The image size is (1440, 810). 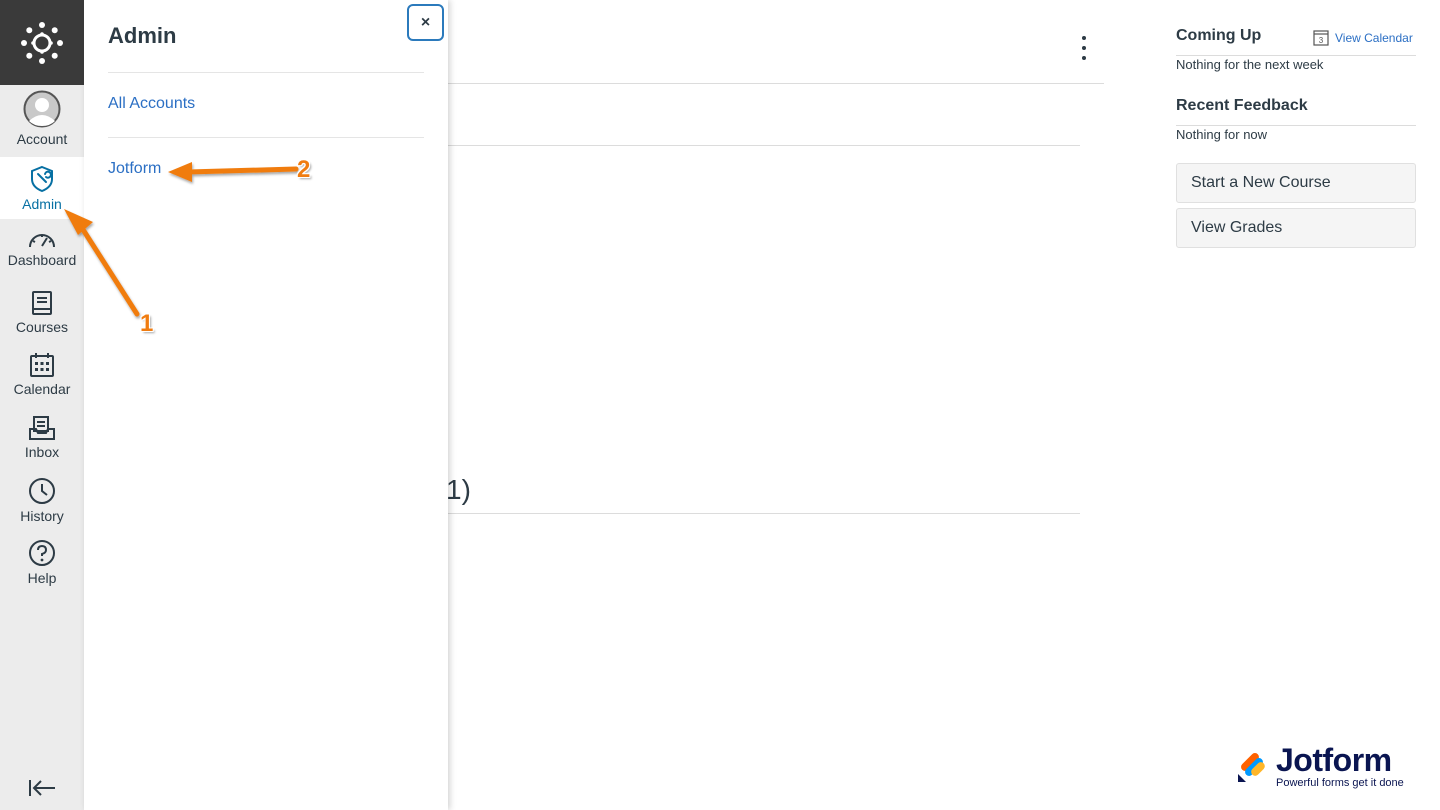 I want to click on help-icon, so click(x=42, y=553).